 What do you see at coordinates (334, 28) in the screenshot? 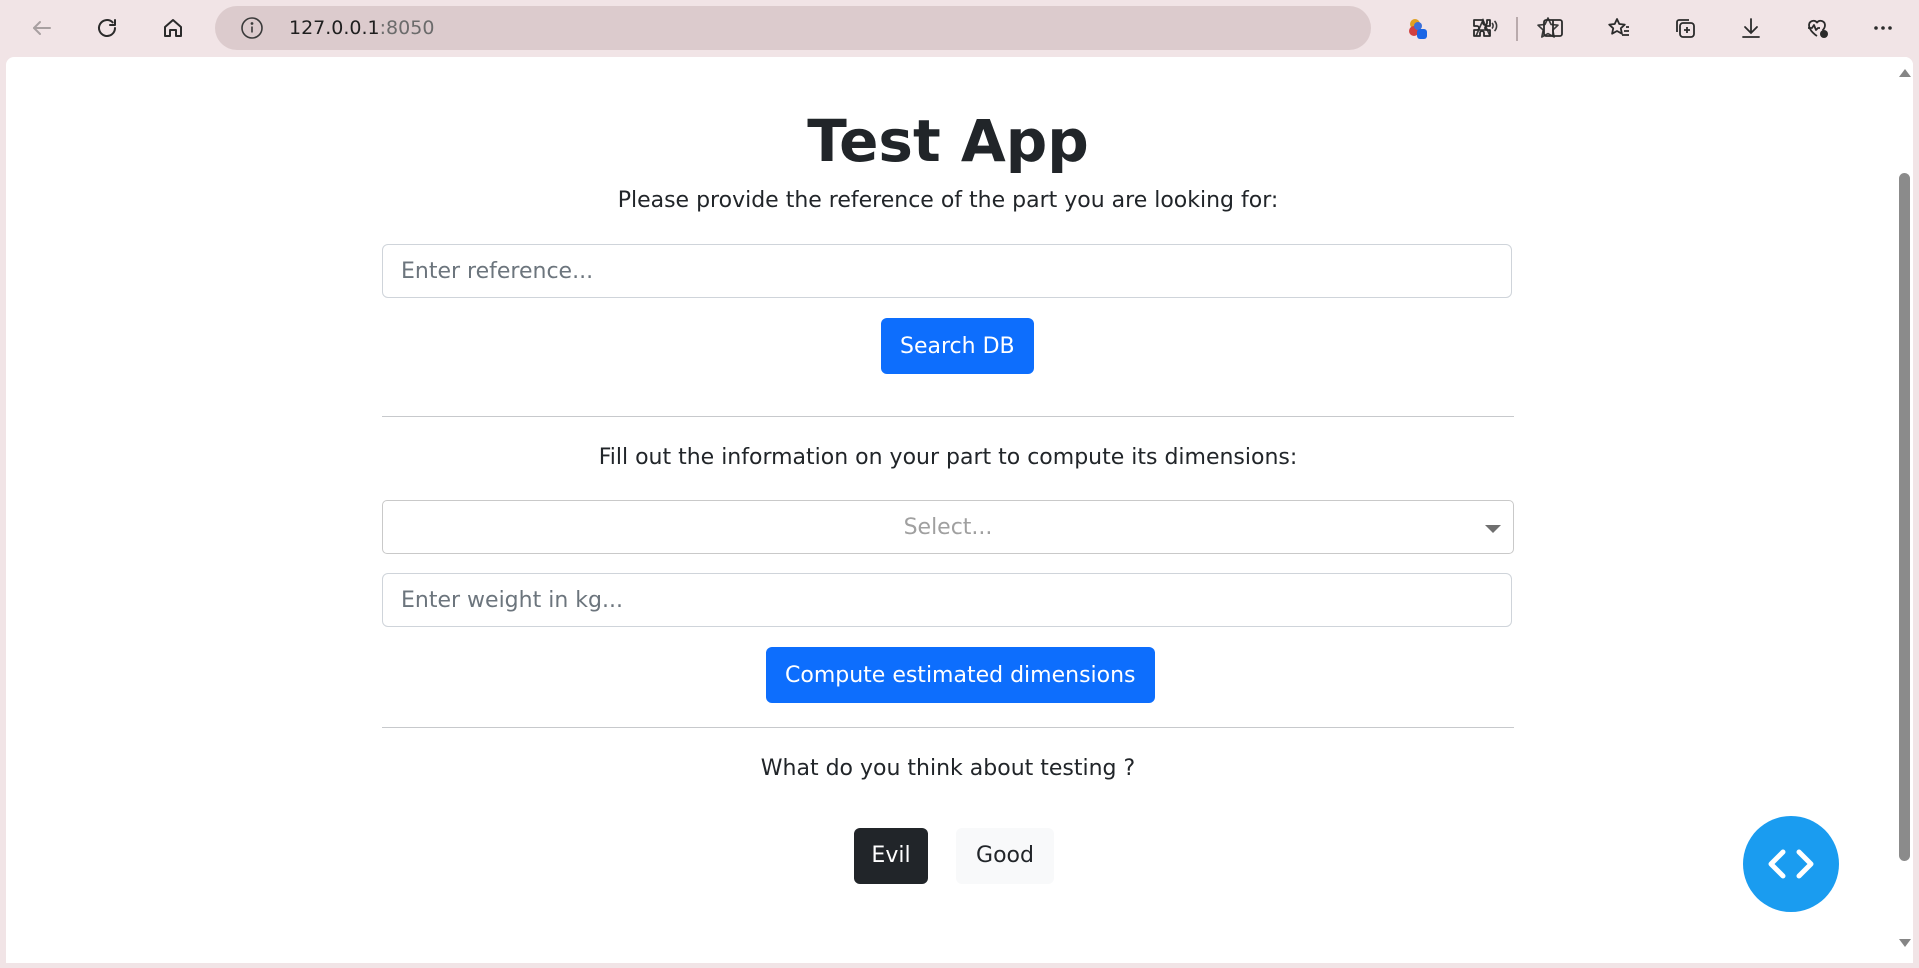
I see `url-host: 127.0.0.1` at bounding box center [334, 28].